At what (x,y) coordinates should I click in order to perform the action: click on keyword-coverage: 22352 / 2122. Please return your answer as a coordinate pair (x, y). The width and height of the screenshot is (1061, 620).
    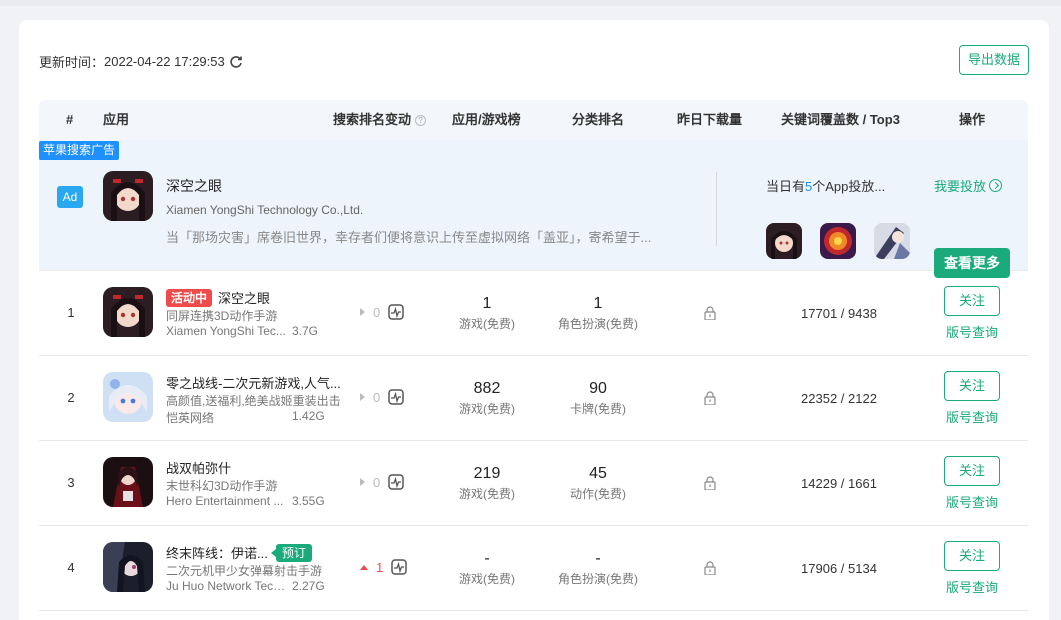
    Looking at the image, I should click on (839, 398).